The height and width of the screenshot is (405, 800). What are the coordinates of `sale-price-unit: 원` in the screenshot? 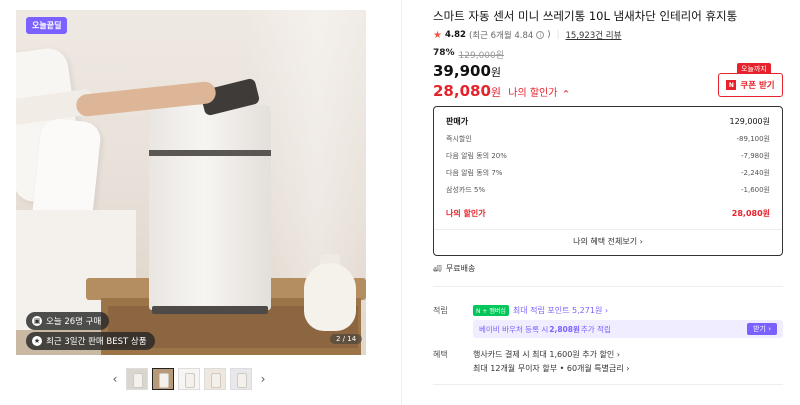 It's located at (496, 72).